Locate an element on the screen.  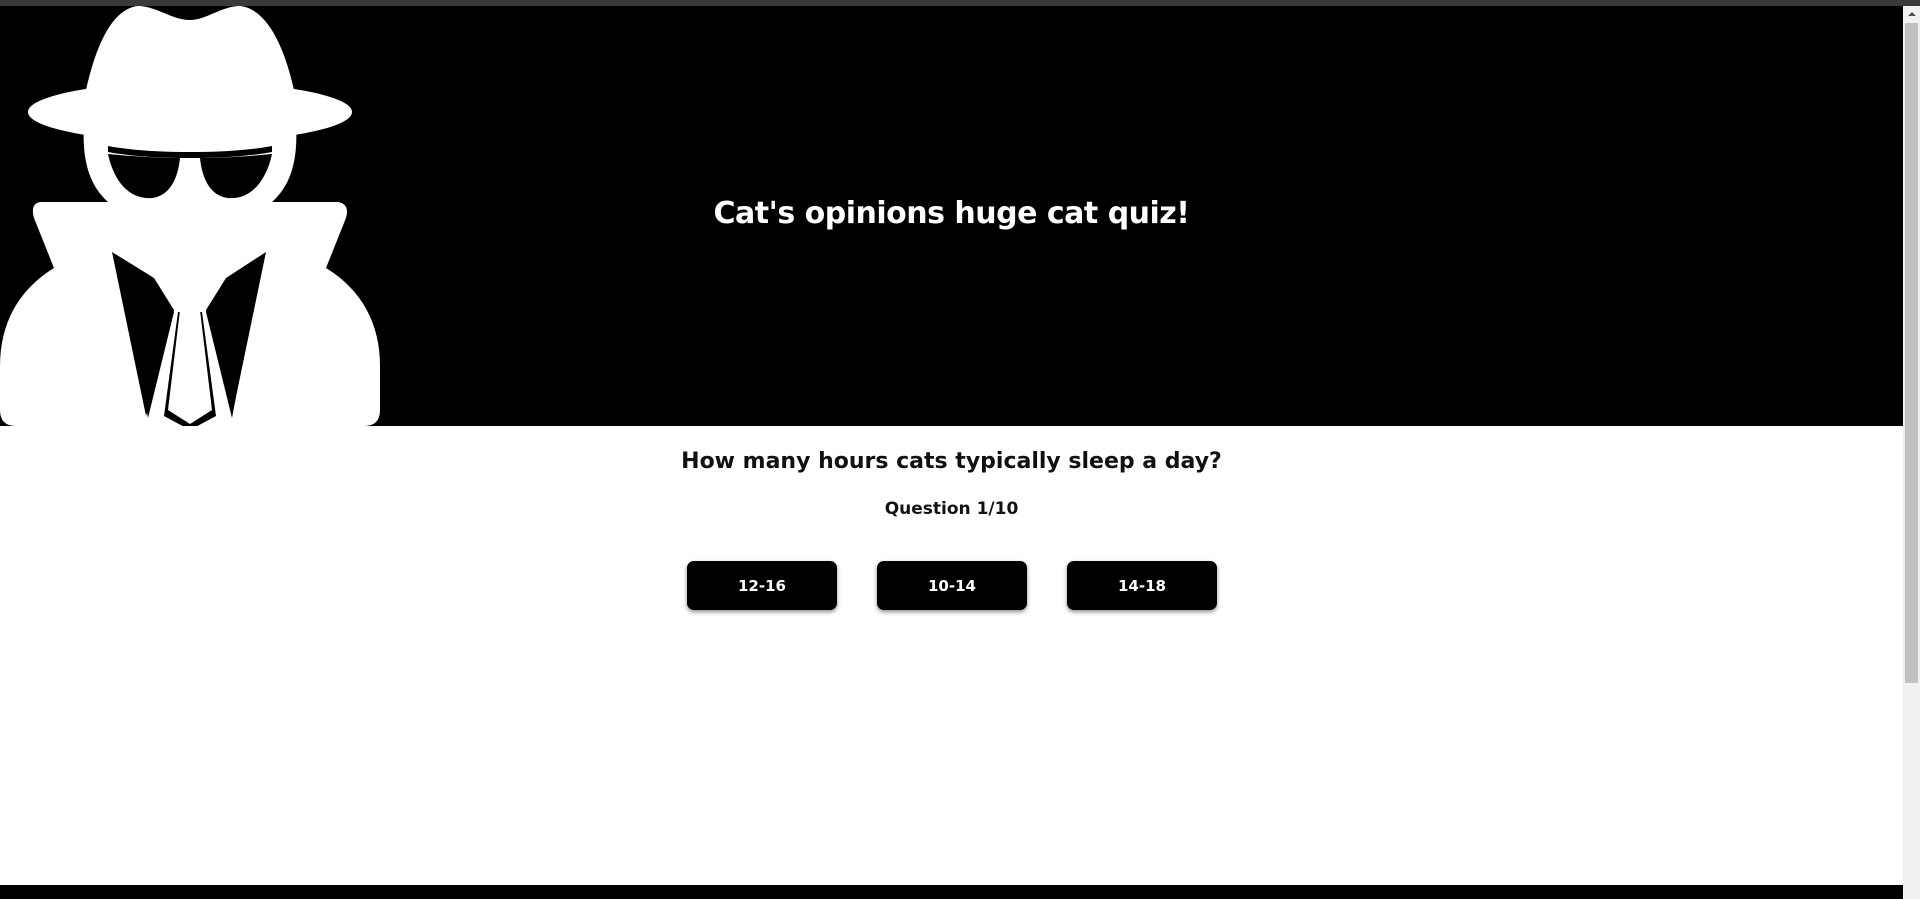
page-title: Cat's opinions huge cat quiz! is located at coordinates (951, 213).